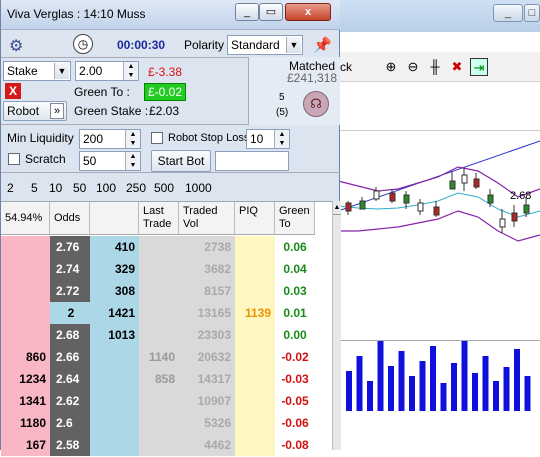 The width and height of the screenshot is (540, 457). Describe the element at coordinates (295, 445) in the screenshot. I see `ladder-cell-green: -0.08` at that location.